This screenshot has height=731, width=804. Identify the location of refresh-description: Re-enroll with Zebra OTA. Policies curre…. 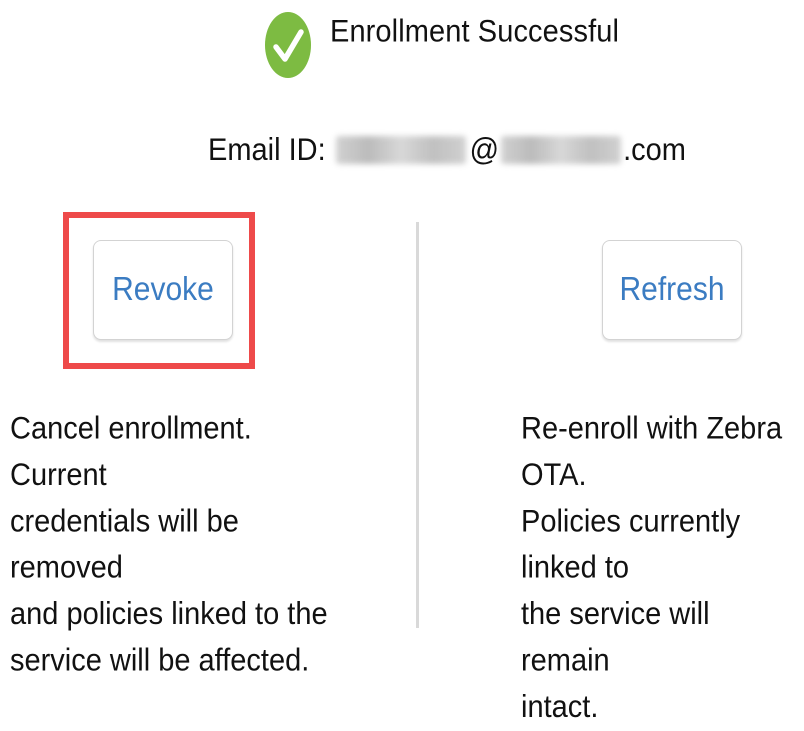
(652, 568).